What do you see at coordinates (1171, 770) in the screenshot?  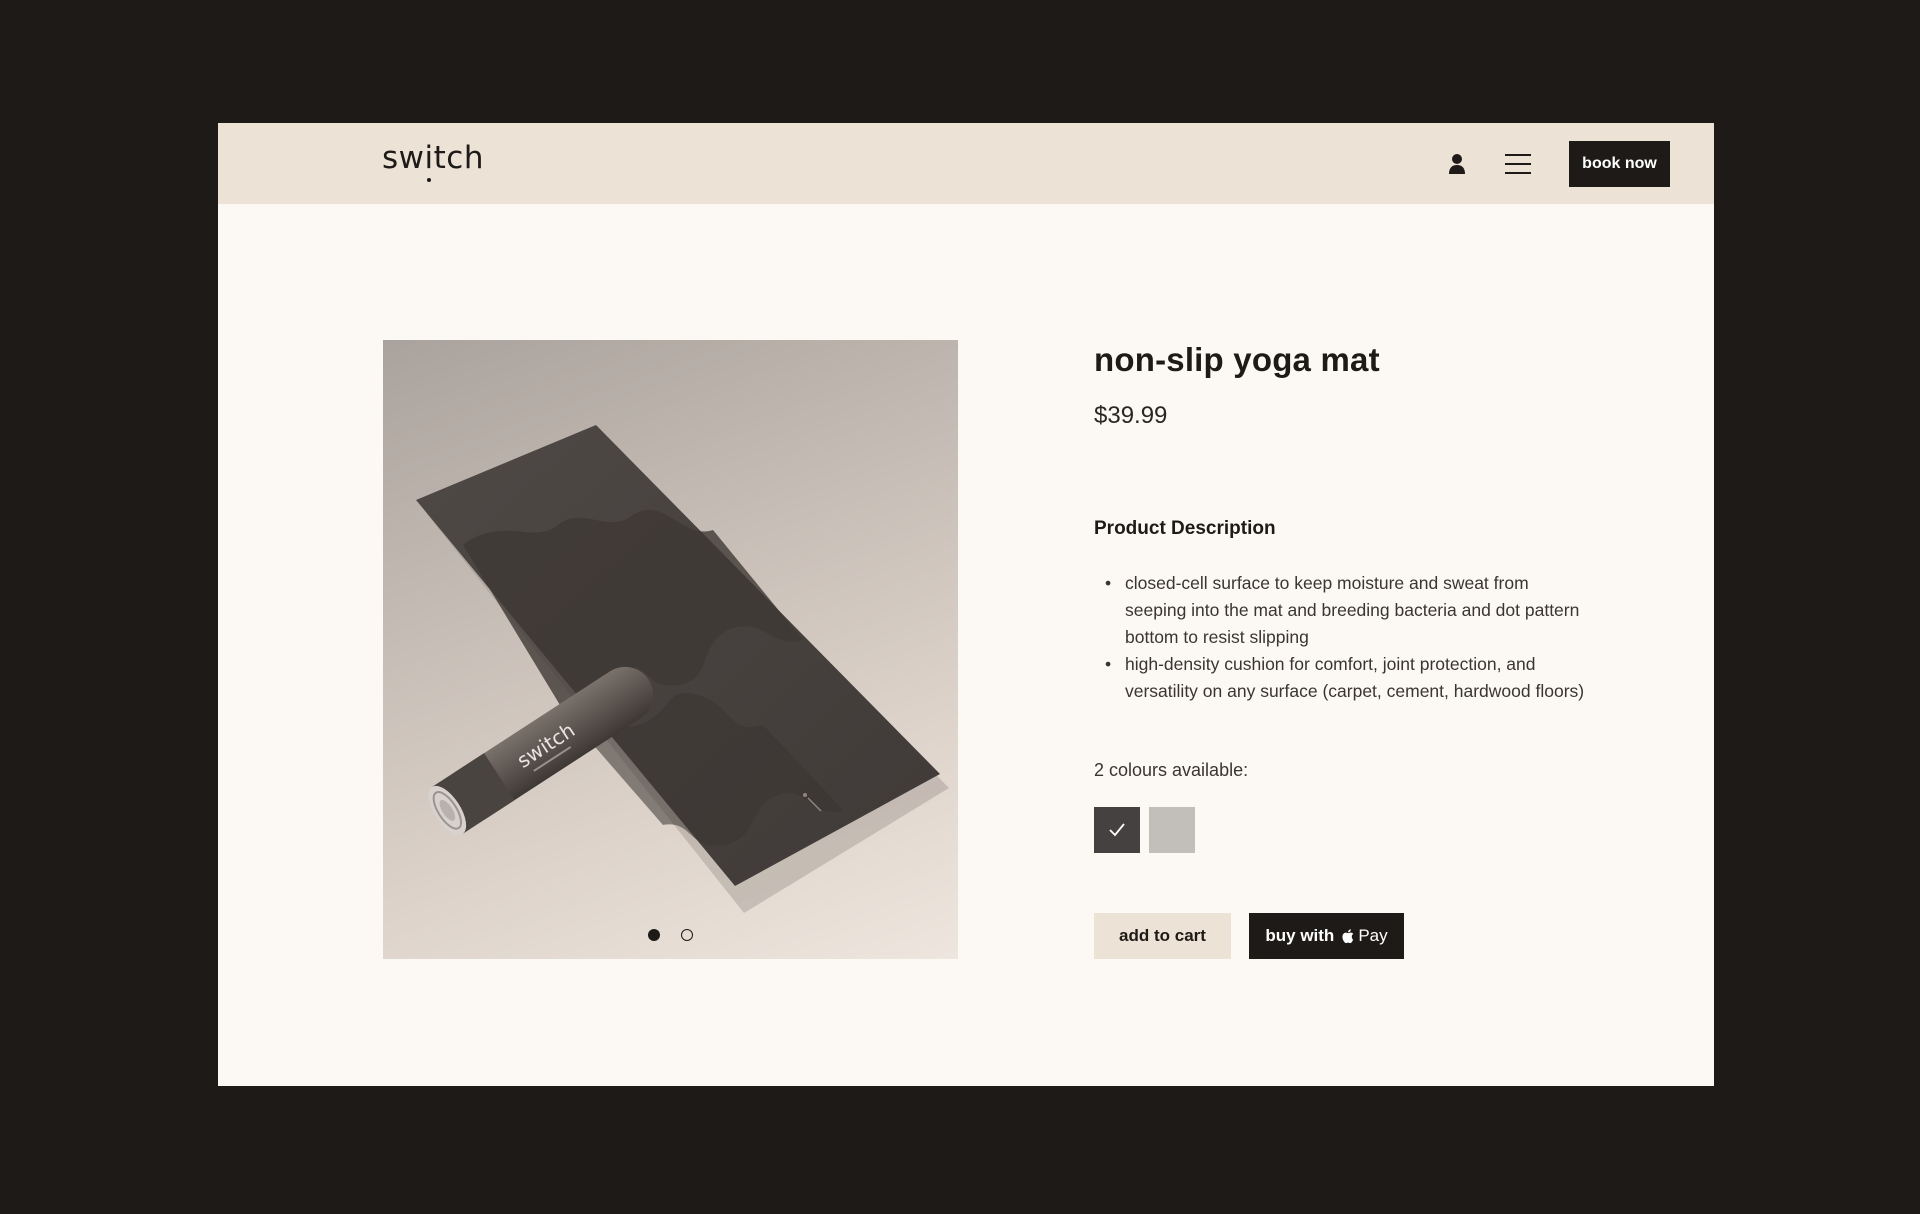 I see `colours-label: 2 colours available:` at bounding box center [1171, 770].